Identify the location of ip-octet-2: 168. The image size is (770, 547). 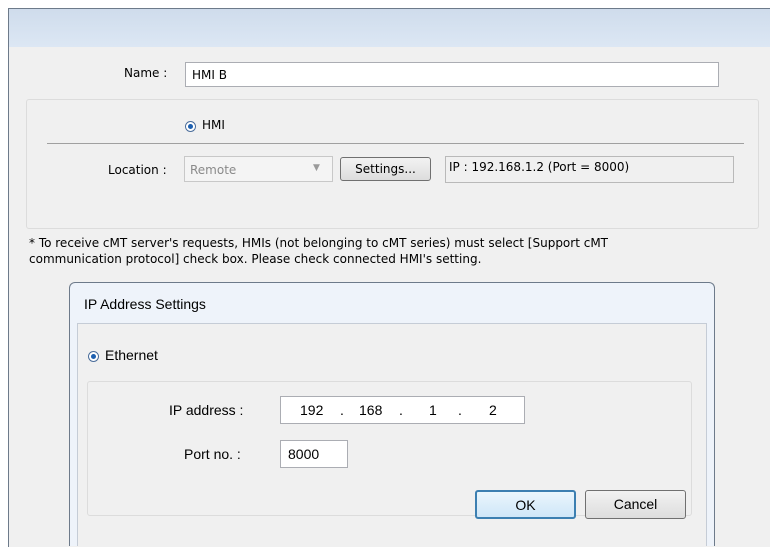
(371, 410).